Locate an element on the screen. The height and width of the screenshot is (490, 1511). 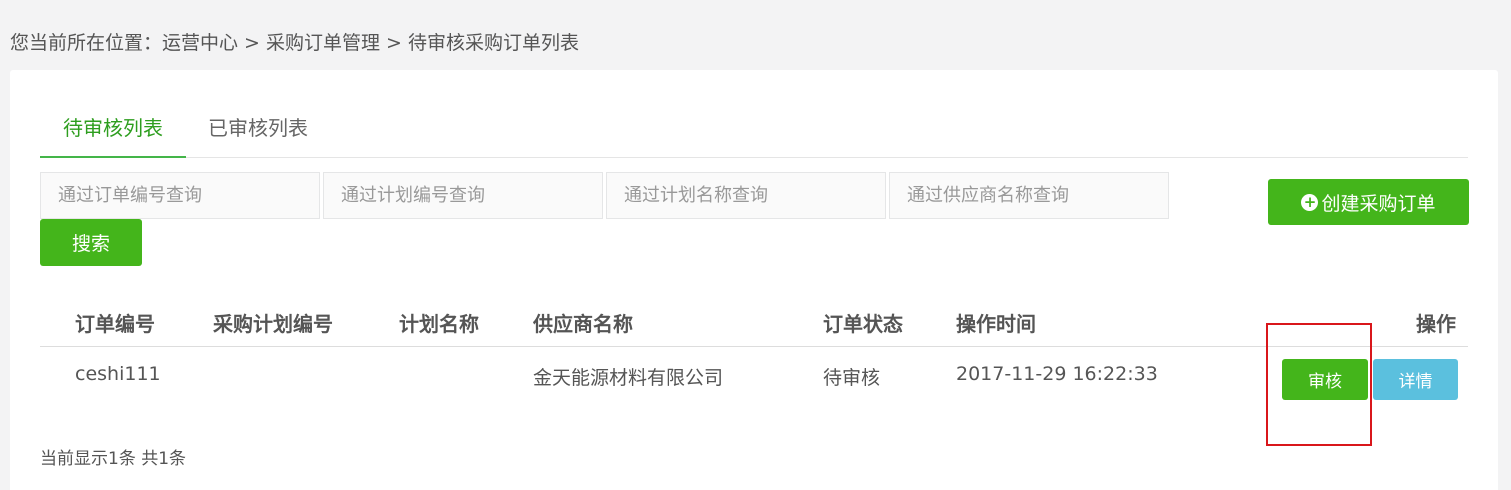
pagination-count: 当前显示1条 共1条 is located at coordinates (113, 459).